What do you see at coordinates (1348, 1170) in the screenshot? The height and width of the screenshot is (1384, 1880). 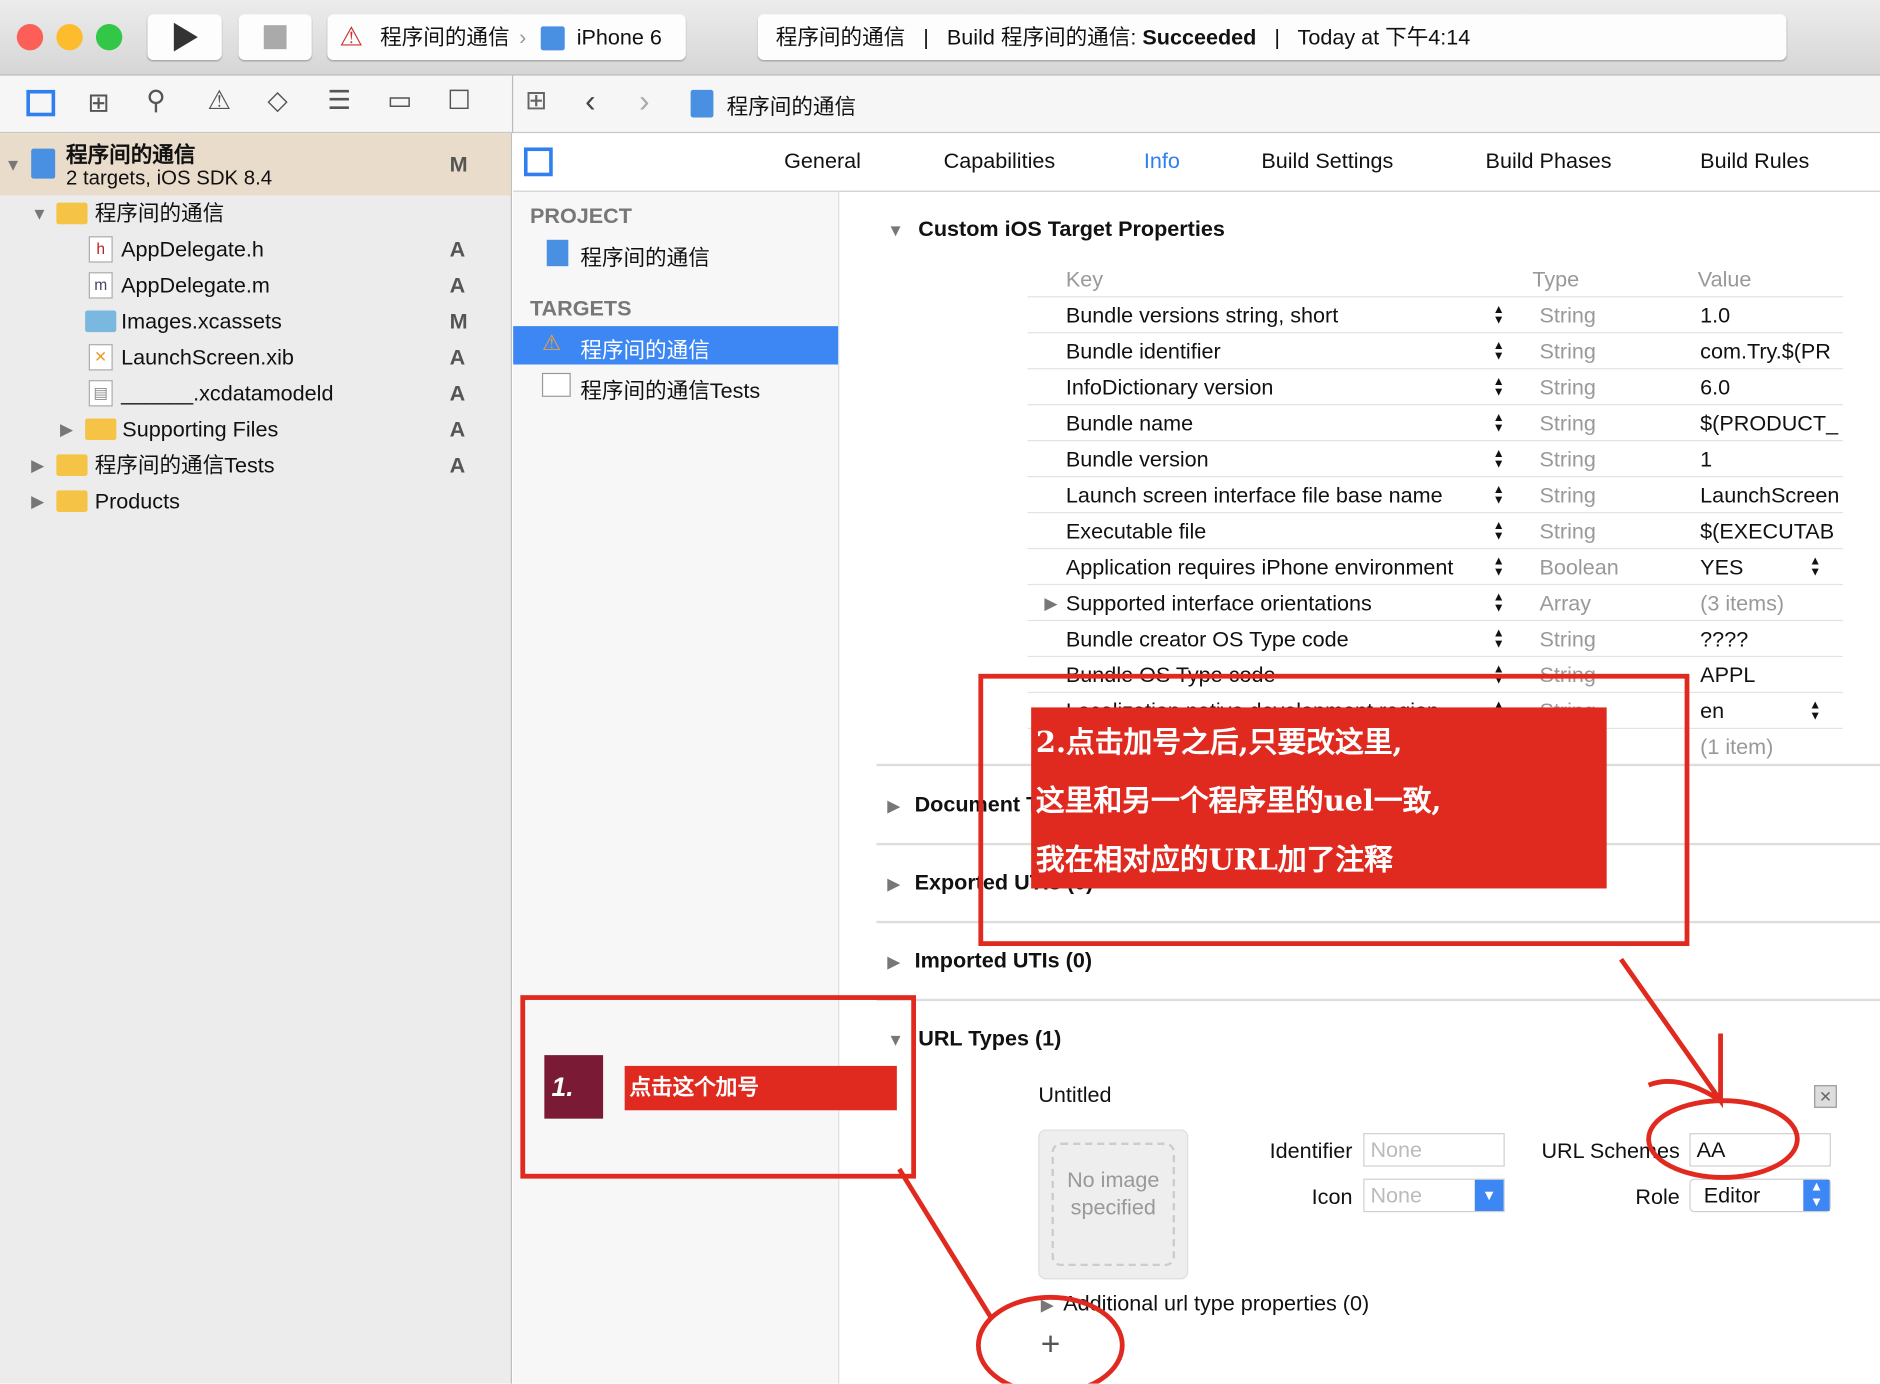 I see `annotation-overlay` at bounding box center [1348, 1170].